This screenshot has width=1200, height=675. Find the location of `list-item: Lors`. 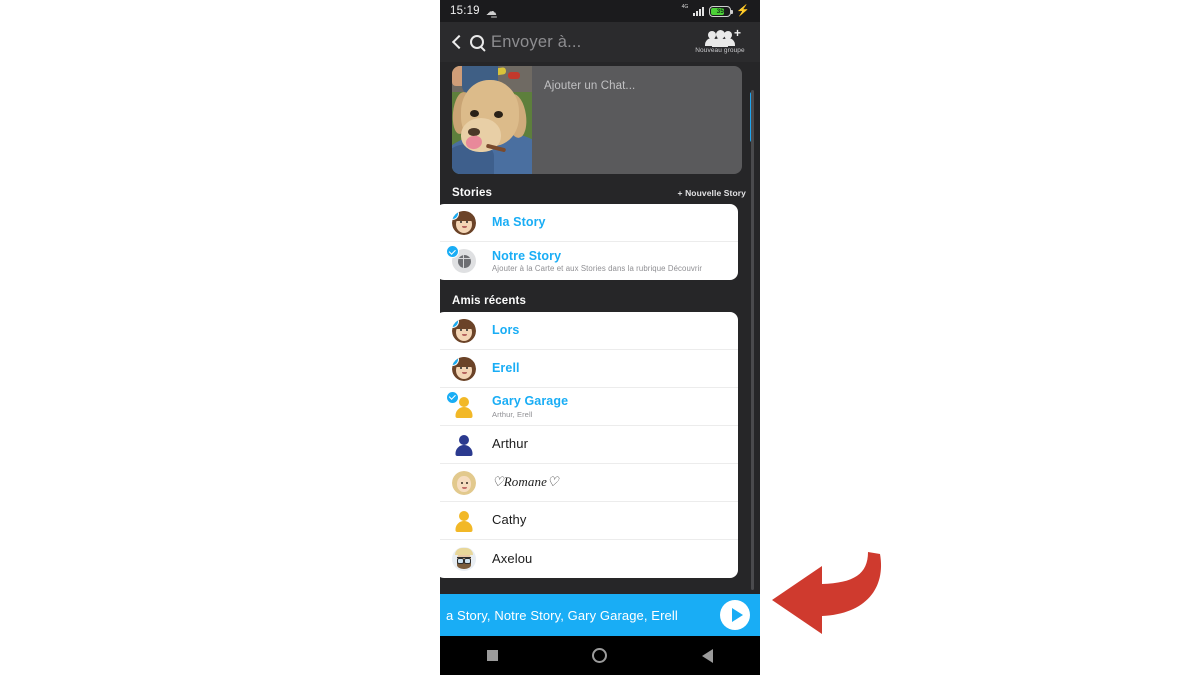

list-item: Lors is located at coordinates (589, 331).